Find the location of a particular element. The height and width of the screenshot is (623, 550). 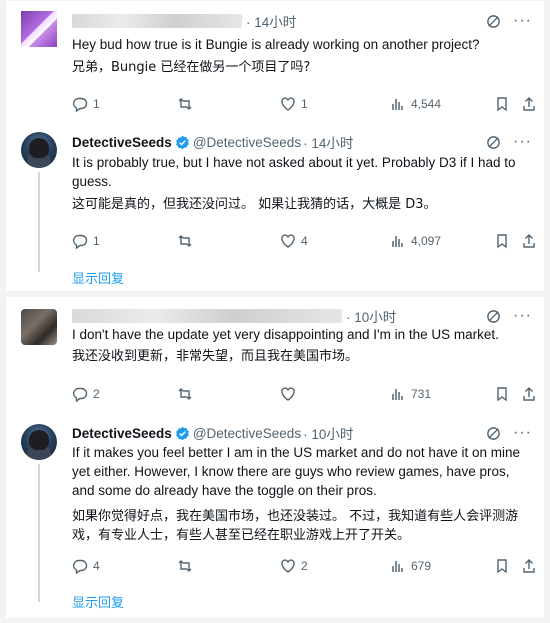

view-count: 731 is located at coordinates (421, 394).